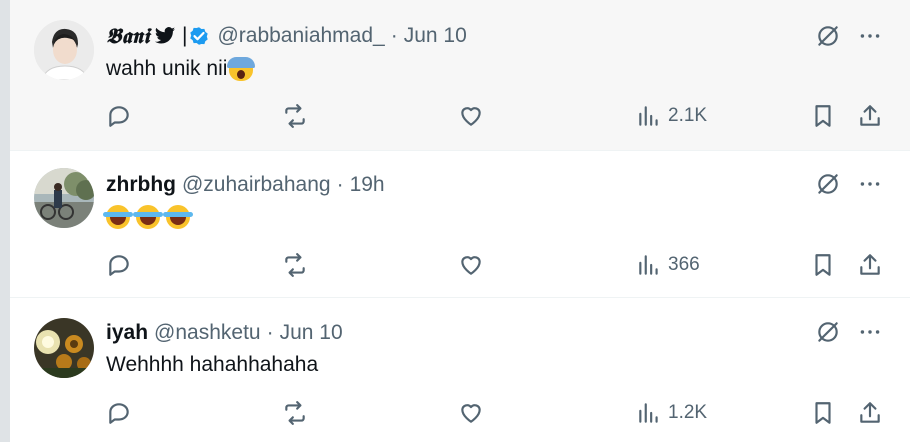 This screenshot has width=910, height=442. I want to click on view-count: 1.2K, so click(688, 412).